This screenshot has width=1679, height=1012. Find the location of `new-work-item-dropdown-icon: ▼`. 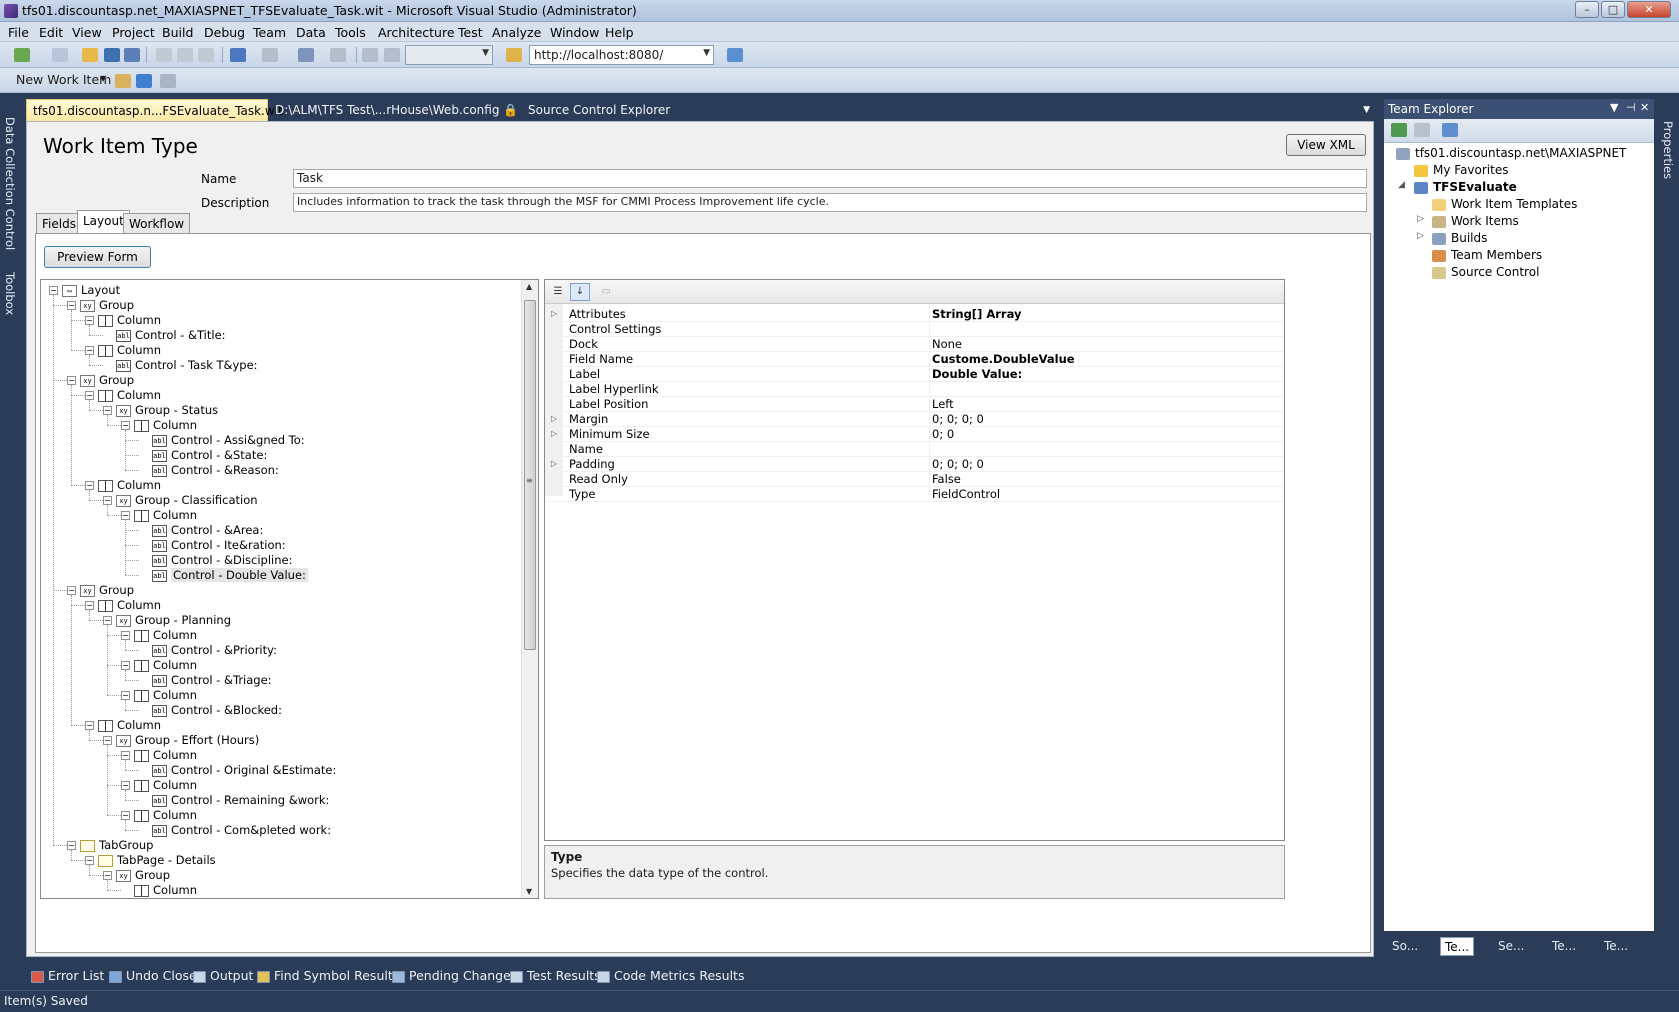

new-work-item-dropdown-icon: ▼ is located at coordinates (103, 78).